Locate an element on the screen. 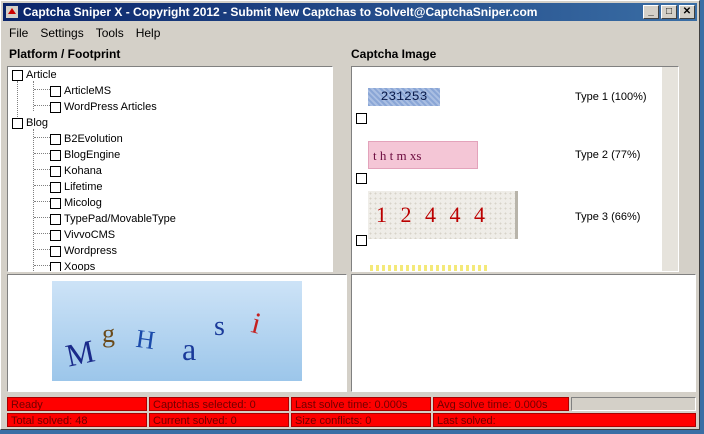 This screenshot has width=704, height=434. tree-item-kohana: Kohana is located at coordinates (76, 171).